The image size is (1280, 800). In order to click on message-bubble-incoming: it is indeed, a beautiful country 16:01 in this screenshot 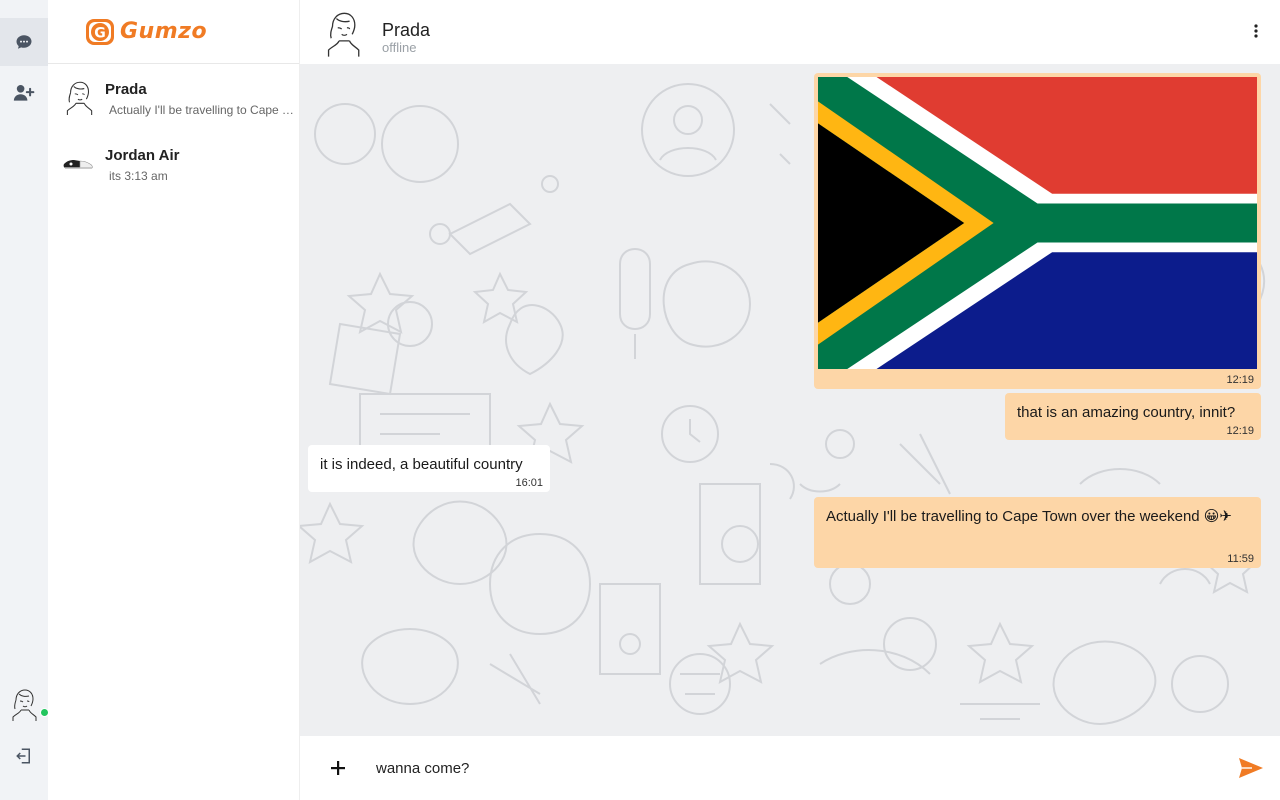, I will do `click(429, 468)`.